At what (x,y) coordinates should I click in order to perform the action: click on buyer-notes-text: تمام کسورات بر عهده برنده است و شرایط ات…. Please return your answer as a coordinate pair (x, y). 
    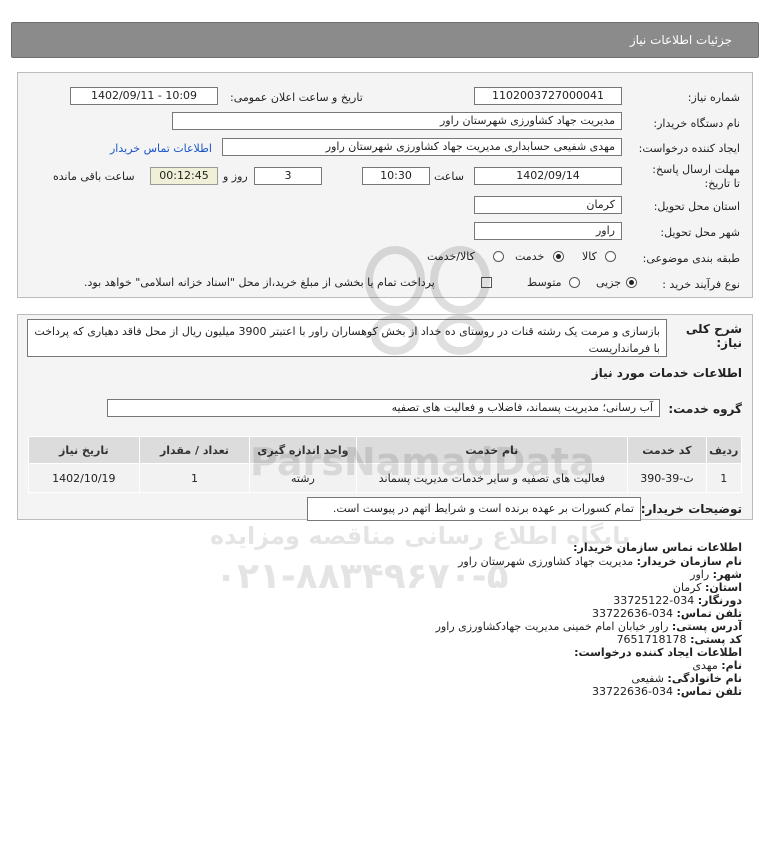
    Looking at the image, I should click on (474, 509).